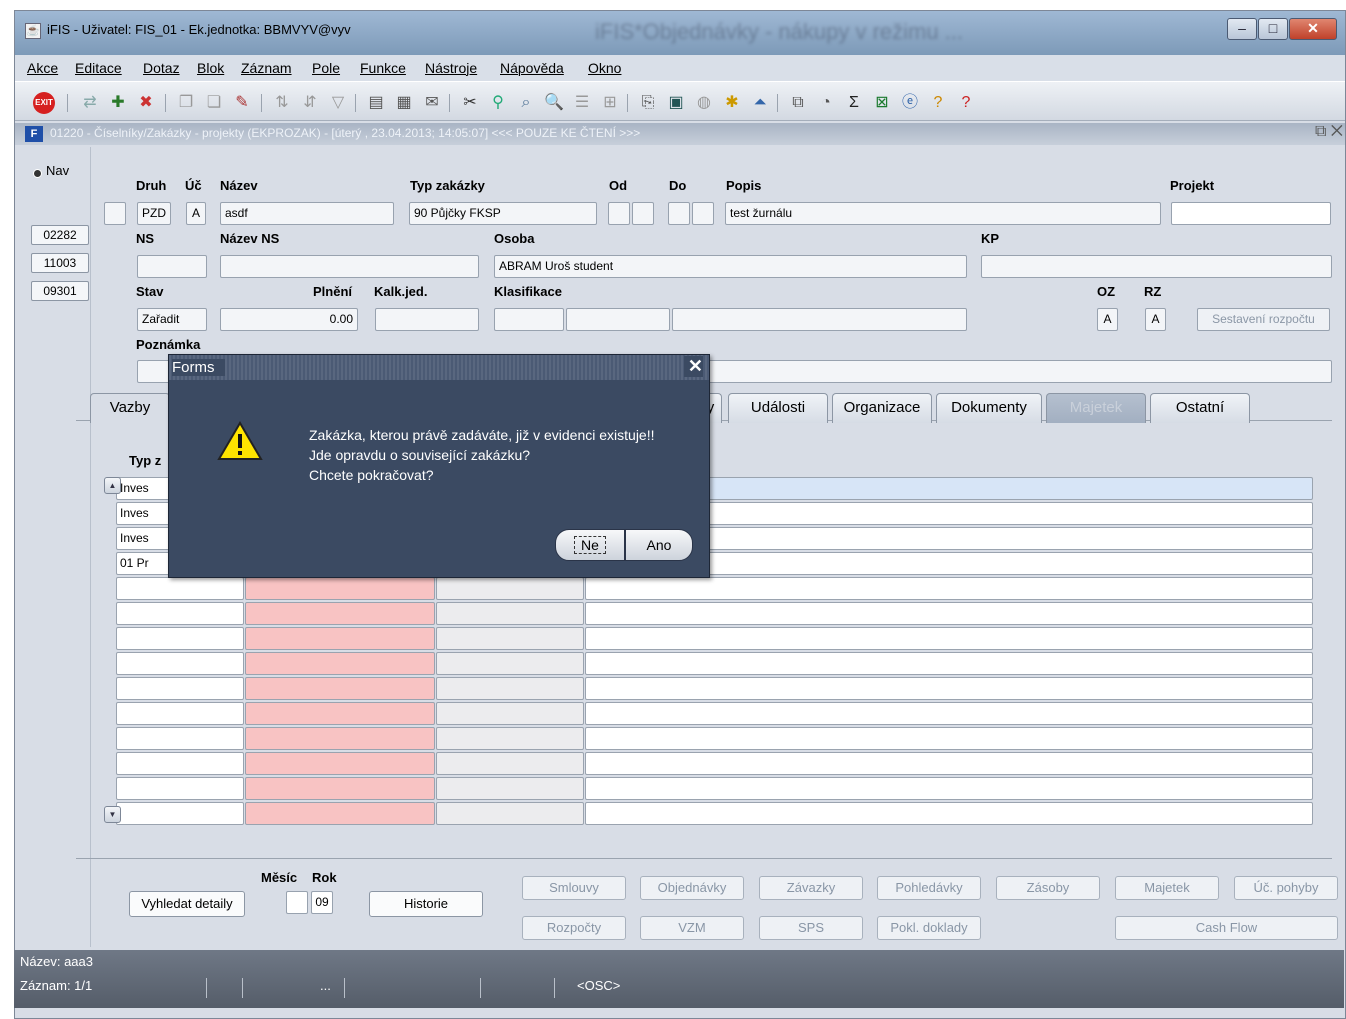 Image resolution: width=1346 pixels, height=1019 pixels. What do you see at coordinates (60, 235) in the screenshot?
I see `nav-item-02282: 02282` at bounding box center [60, 235].